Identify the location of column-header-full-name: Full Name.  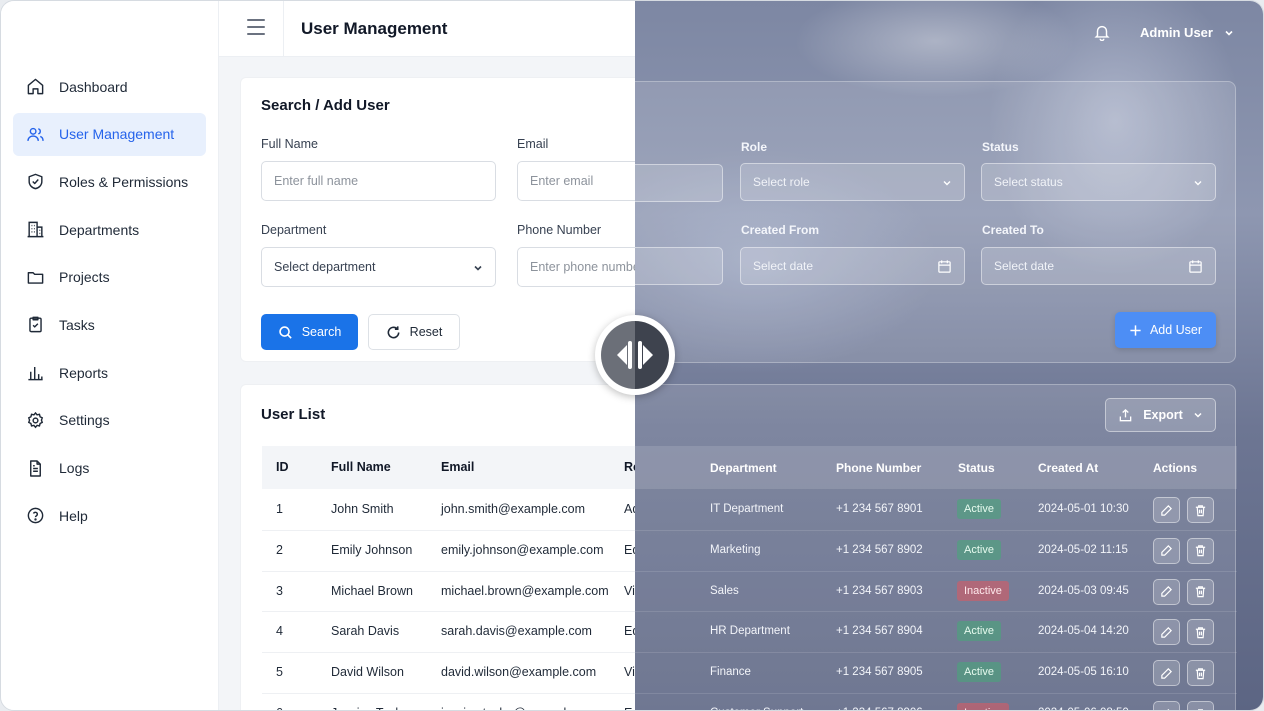
(361, 467).